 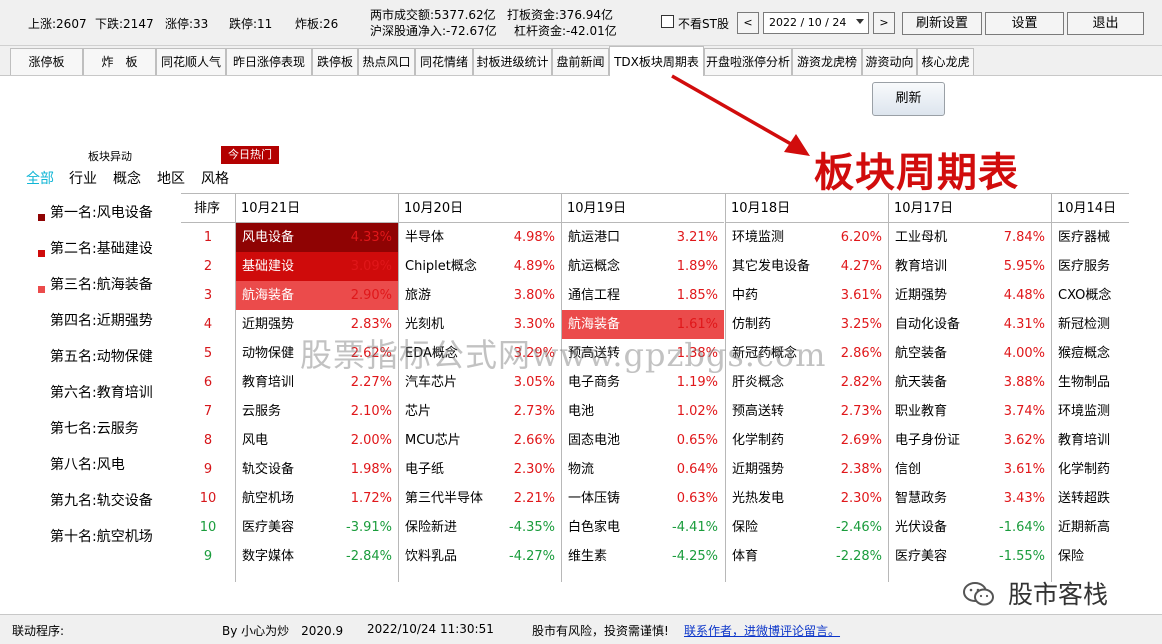 What do you see at coordinates (1091, 411) in the screenshot?
I see `sector-cell: 环境监测` at bounding box center [1091, 411].